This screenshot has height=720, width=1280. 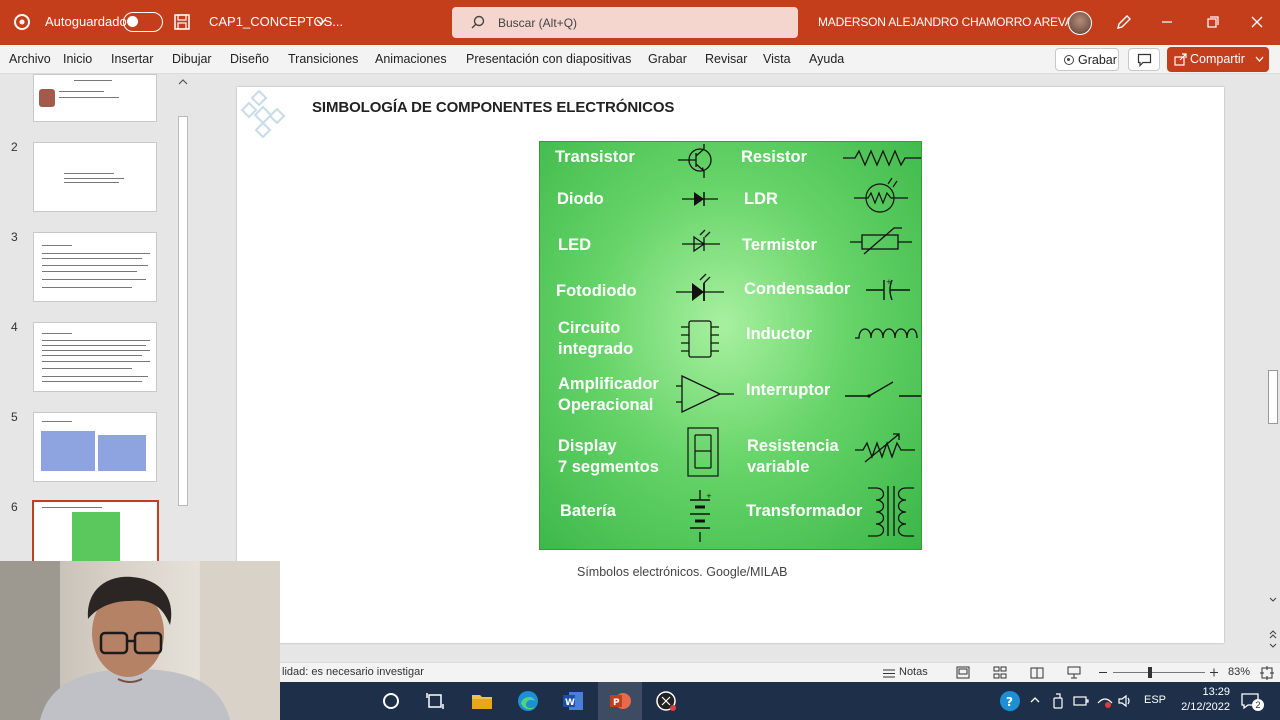 What do you see at coordinates (1212, 22) in the screenshot?
I see `restore-icon` at bounding box center [1212, 22].